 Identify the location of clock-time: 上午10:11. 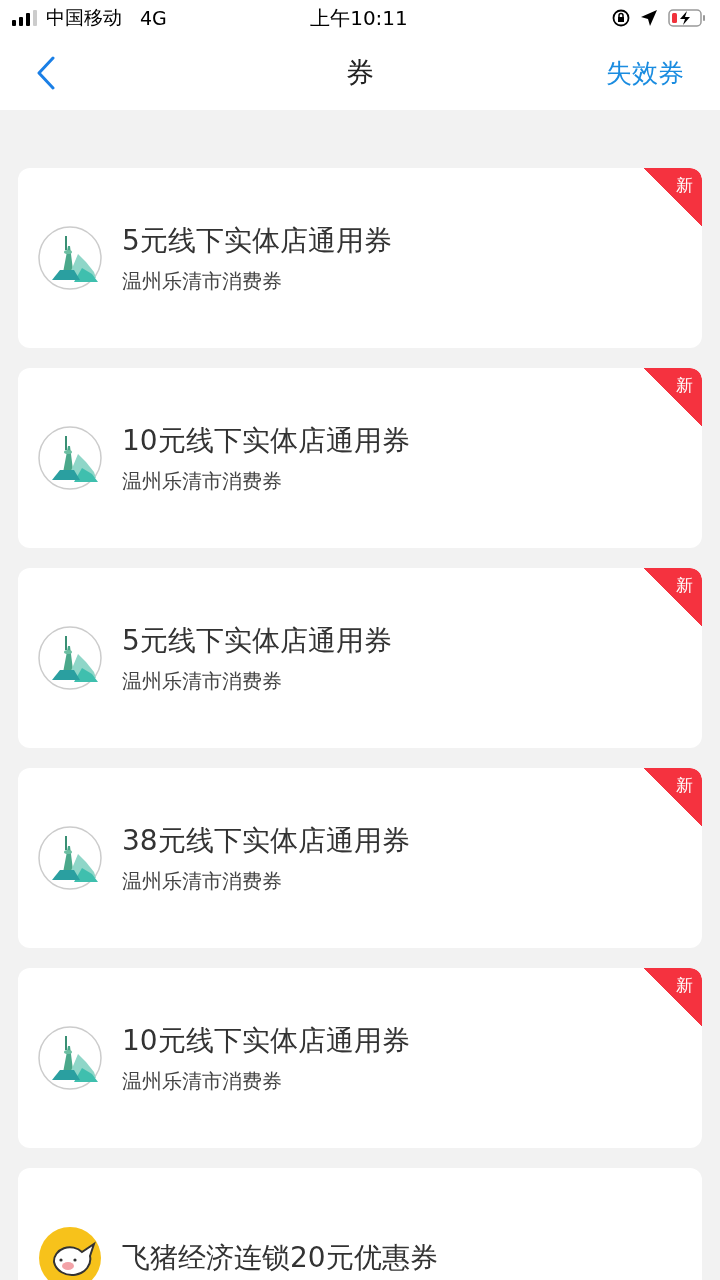
(359, 18).